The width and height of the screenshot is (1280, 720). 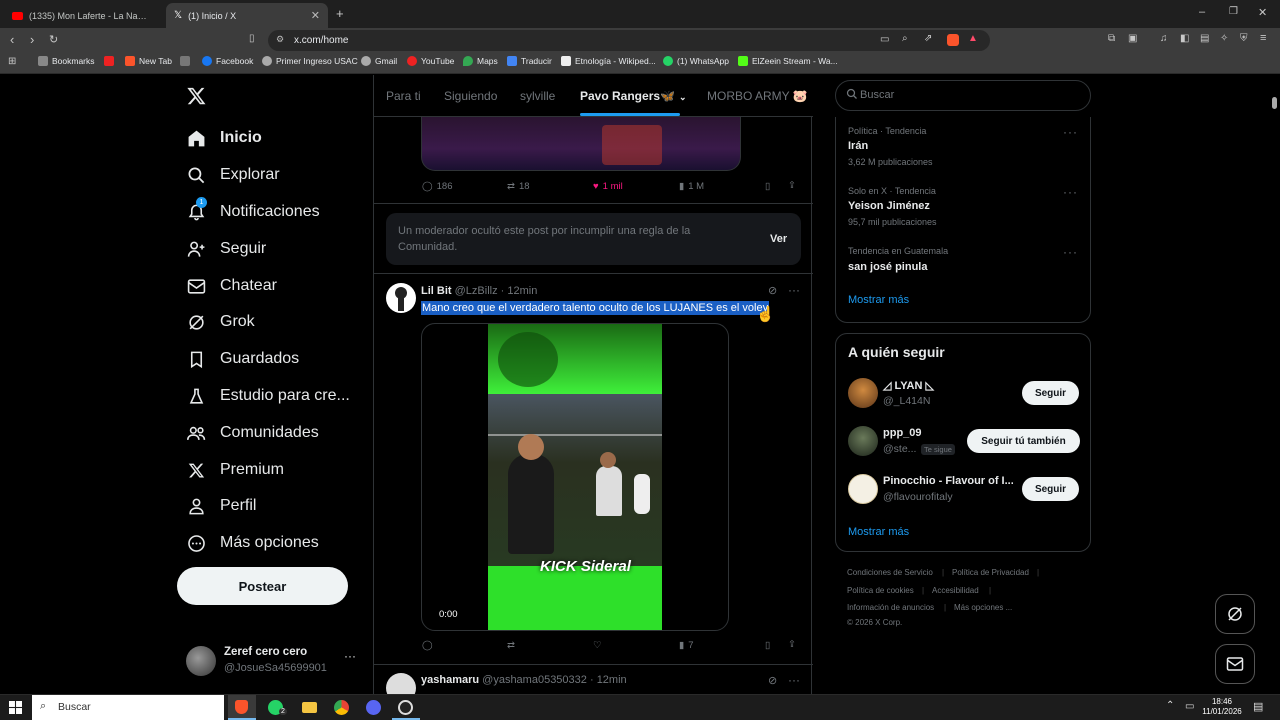 I want to click on share-icon: ⇗, so click(x=928, y=38).